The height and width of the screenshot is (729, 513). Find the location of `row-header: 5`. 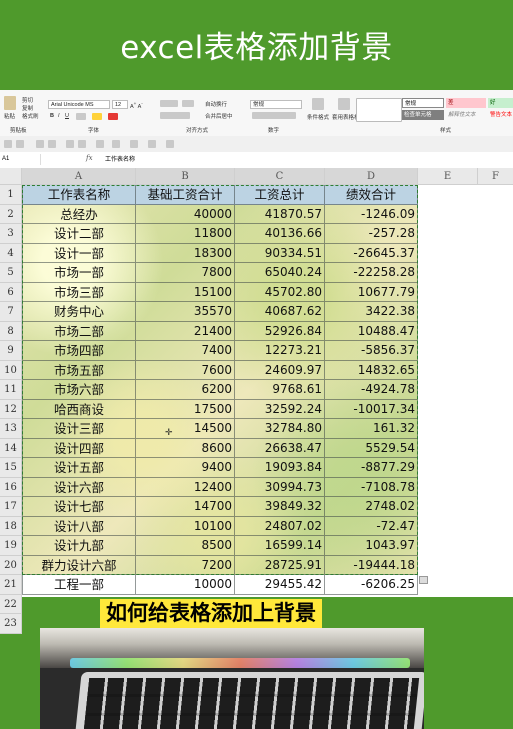

row-header: 5 is located at coordinates (11, 273).